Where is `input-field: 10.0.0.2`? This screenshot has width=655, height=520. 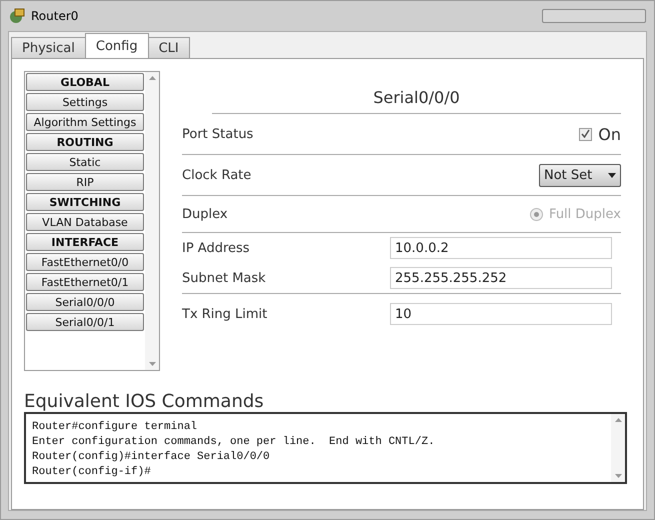 input-field: 10.0.0.2 is located at coordinates (501, 248).